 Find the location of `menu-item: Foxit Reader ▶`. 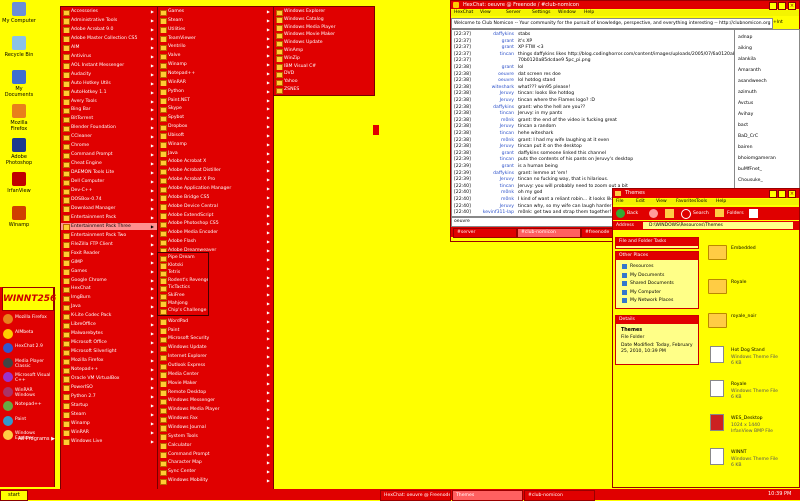

menu-item: Foxit Reader ▶ is located at coordinates (109, 254).